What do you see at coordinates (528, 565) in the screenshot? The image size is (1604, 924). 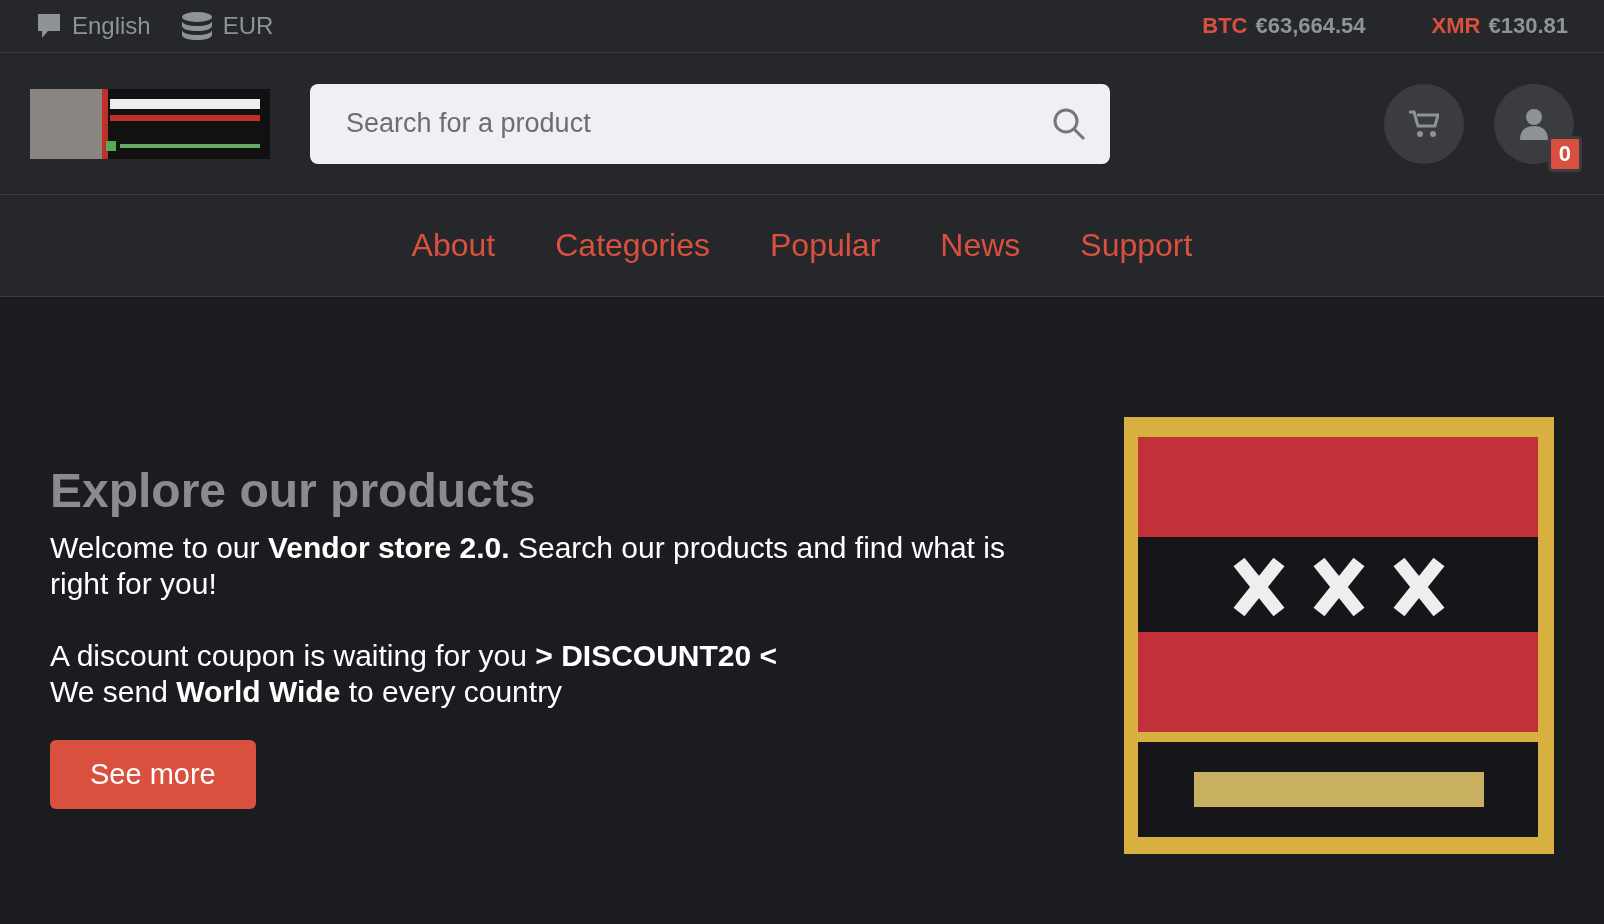 I see `hero-text: Welcome to our Vendor store 2.0. Search our products and find what is right for you!` at bounding box center [528, 565].